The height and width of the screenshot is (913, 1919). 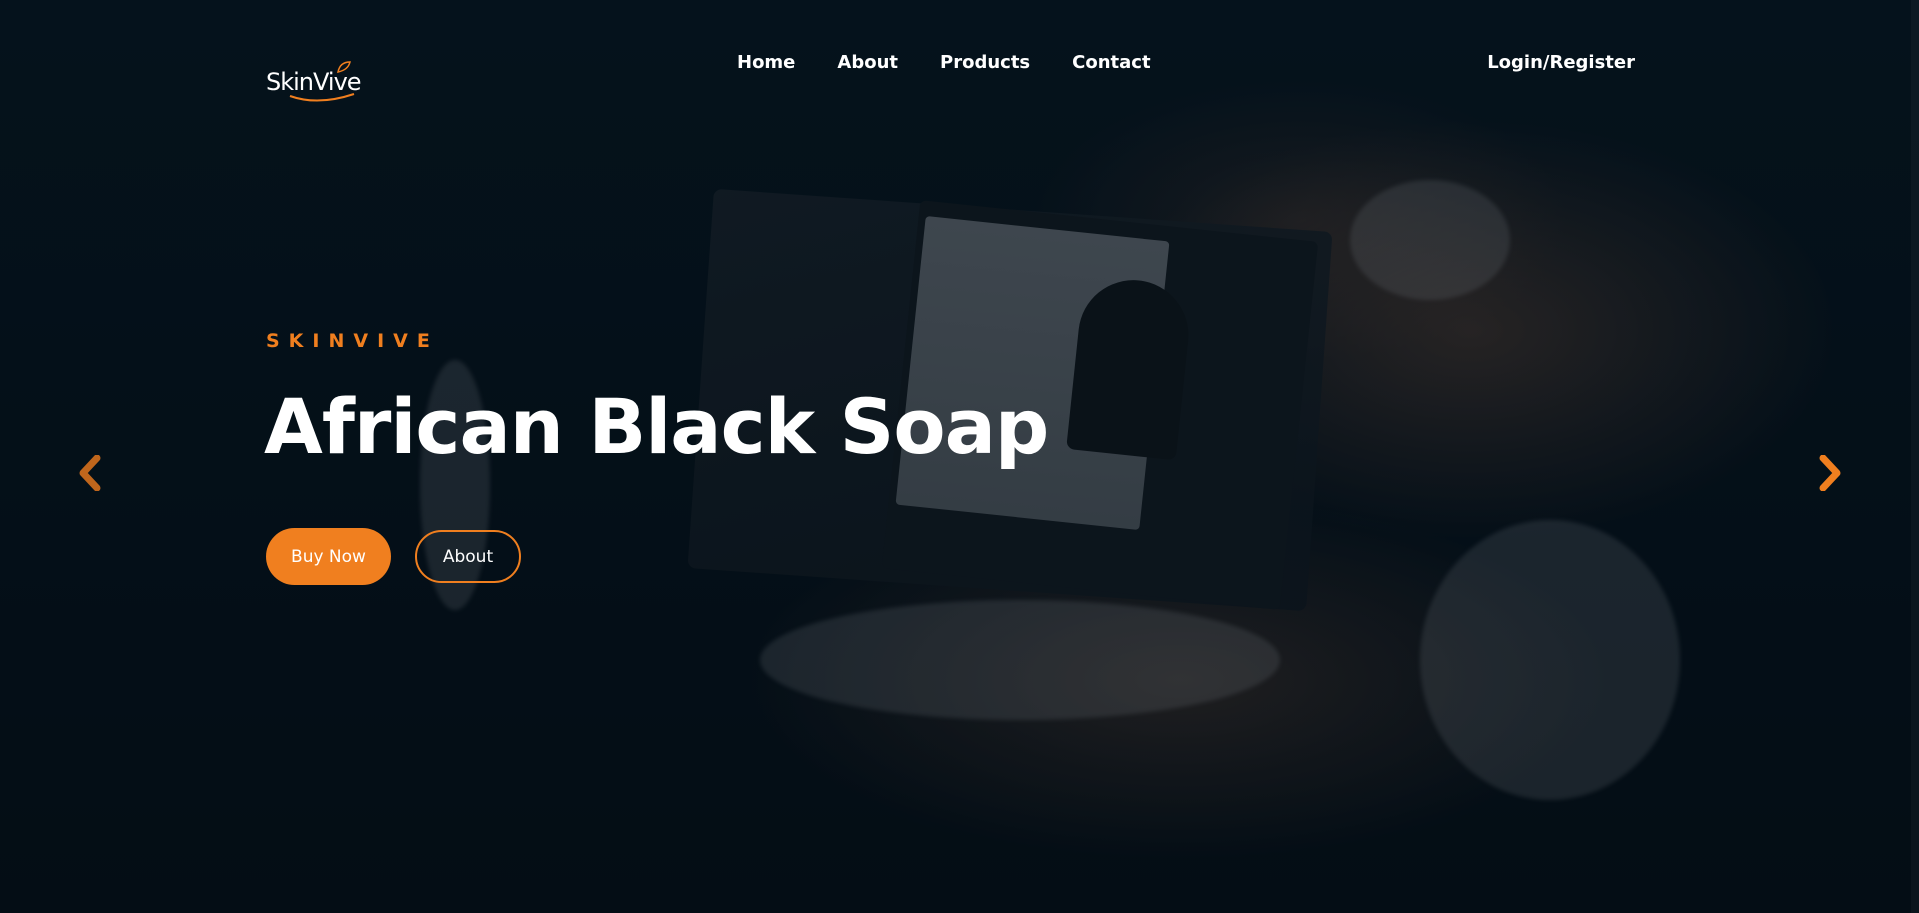 I want to click on login-register-link: Login/Register, so click(x=1561, y=62).